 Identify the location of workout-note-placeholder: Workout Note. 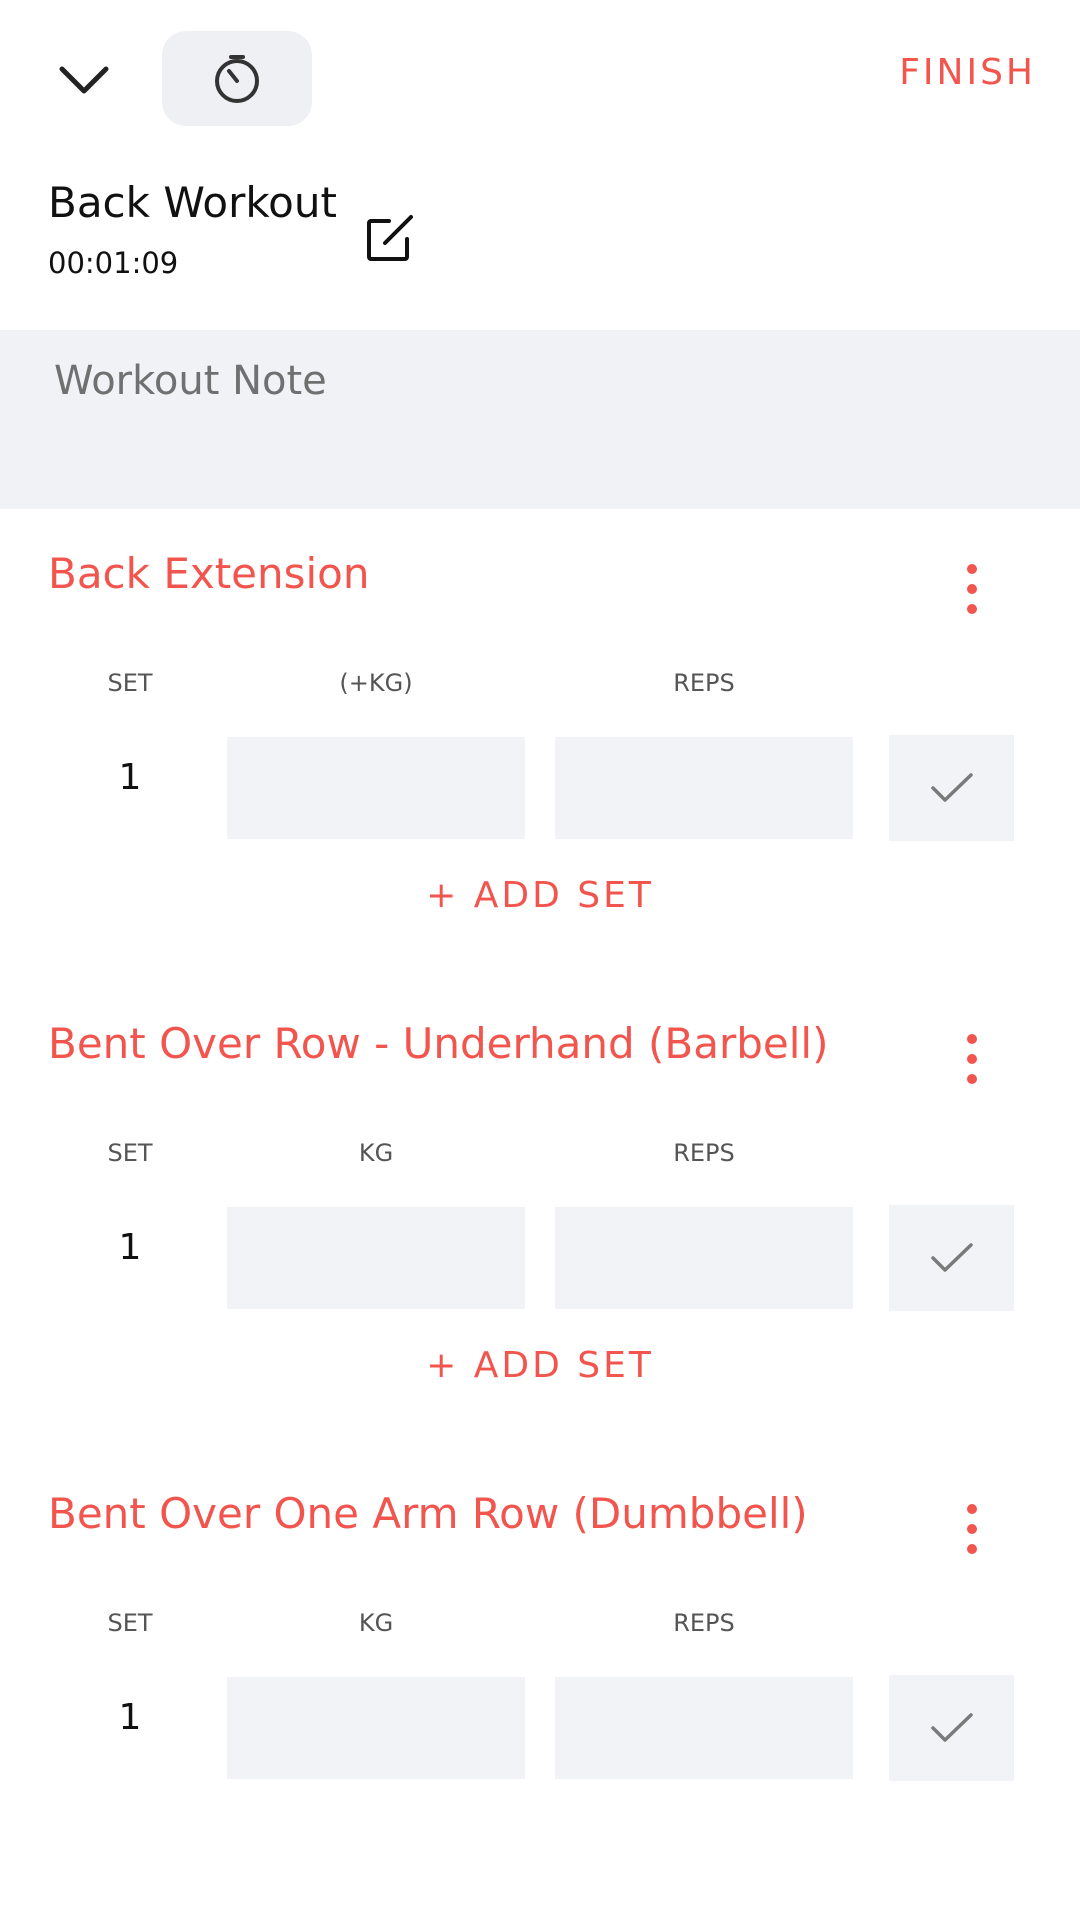
(190, 381).